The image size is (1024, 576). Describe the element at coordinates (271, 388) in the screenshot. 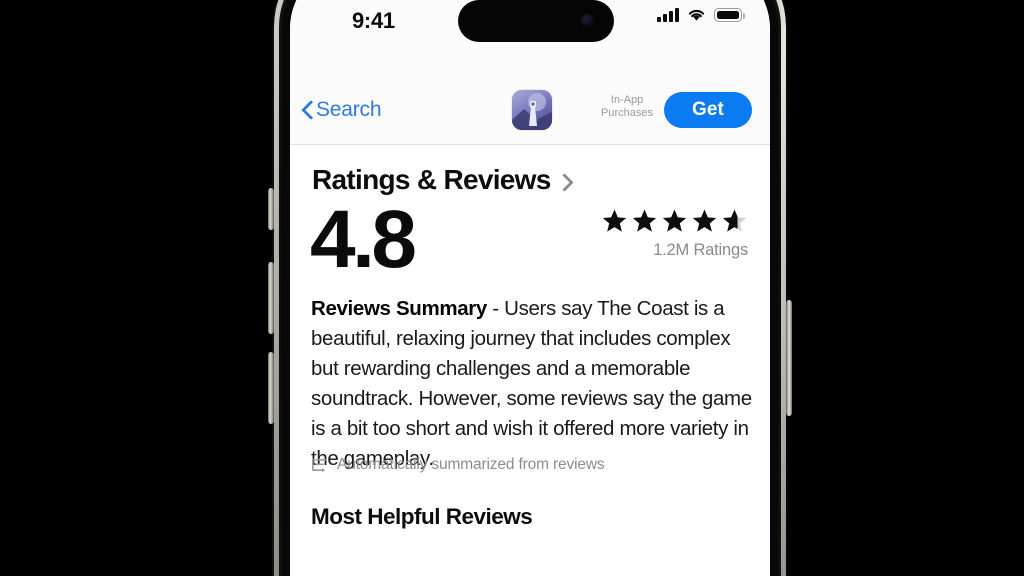

I see `volume-down-button` at that location.